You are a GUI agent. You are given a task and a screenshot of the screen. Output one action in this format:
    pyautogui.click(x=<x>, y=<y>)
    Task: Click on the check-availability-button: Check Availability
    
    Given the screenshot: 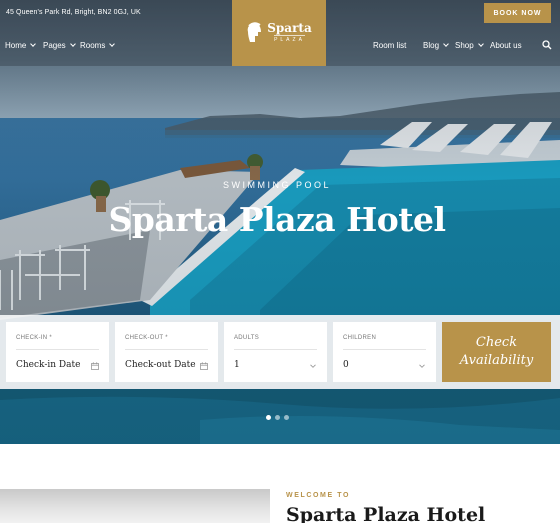 What is the action you would take?
    pyautogui.click(x=496, y=352)
    